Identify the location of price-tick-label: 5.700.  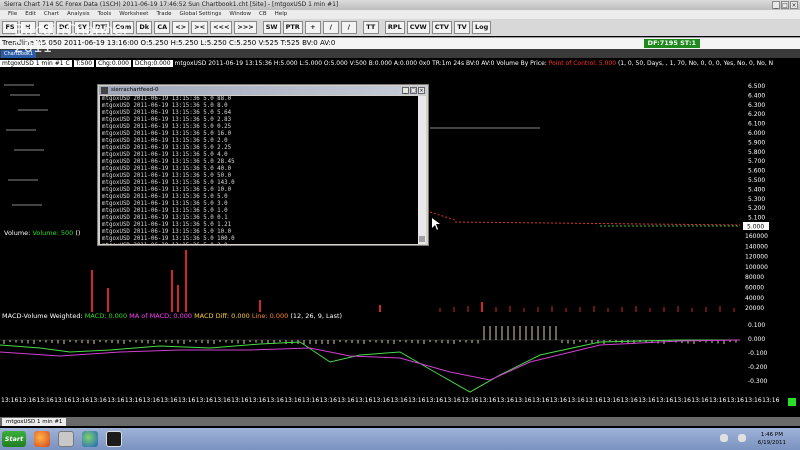
(756, 161).